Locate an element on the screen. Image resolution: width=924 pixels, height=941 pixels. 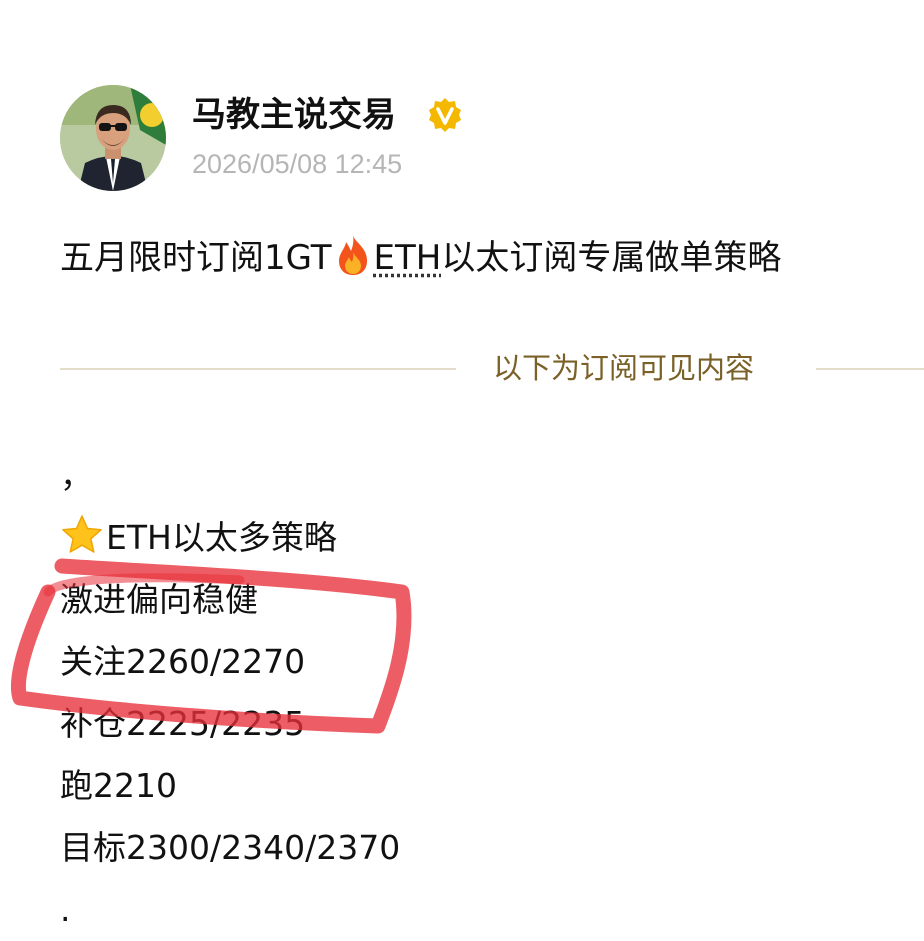
divider-line-left is located at coordinates (258, 369).